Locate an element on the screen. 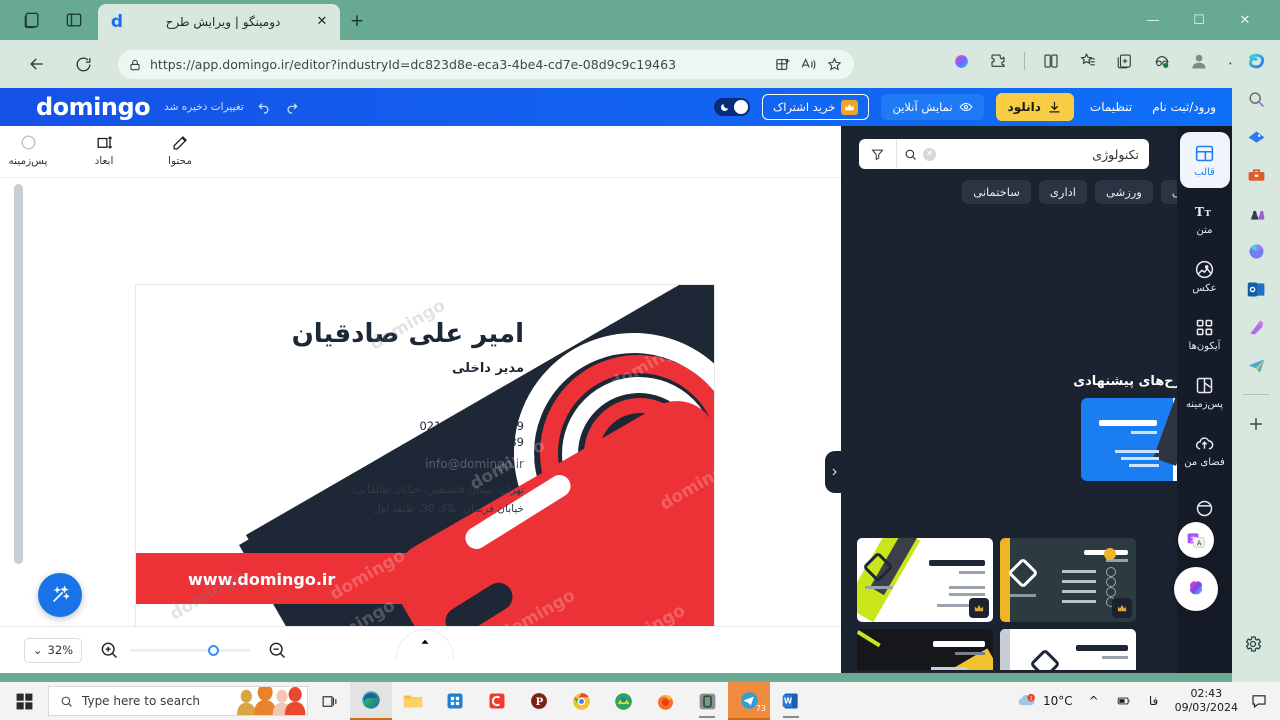  online-preview-button: نمایش آنلاین is located at coordinates (932, 107).